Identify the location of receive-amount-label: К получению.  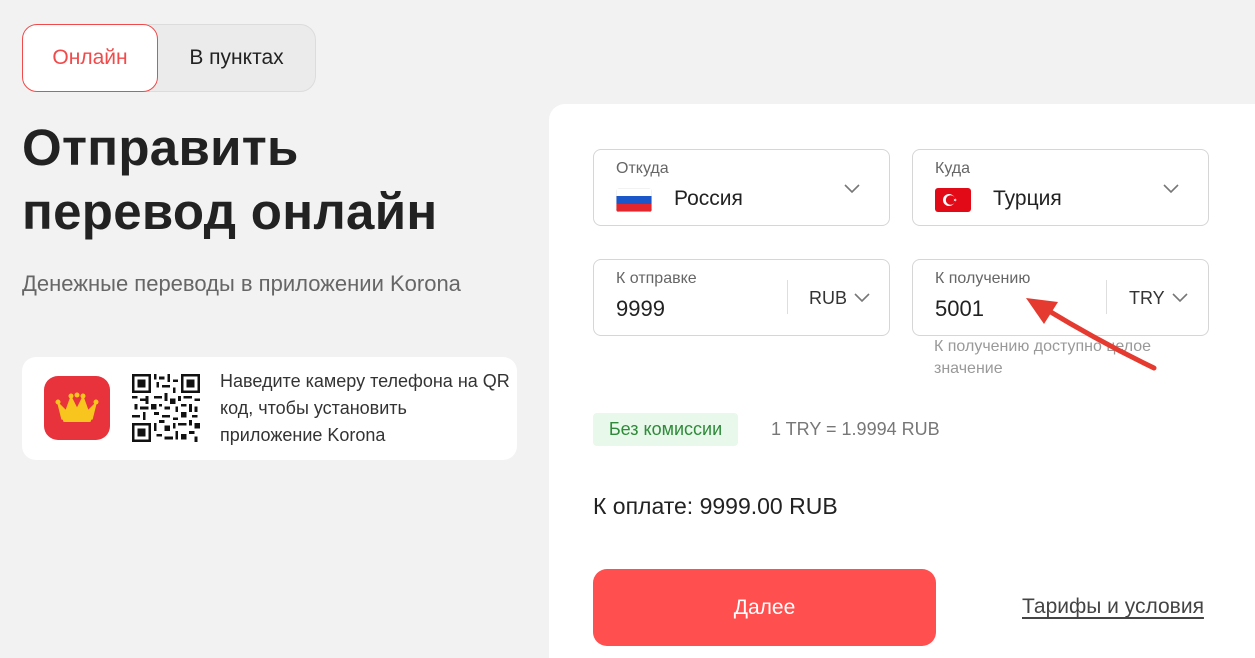
(983, 278).